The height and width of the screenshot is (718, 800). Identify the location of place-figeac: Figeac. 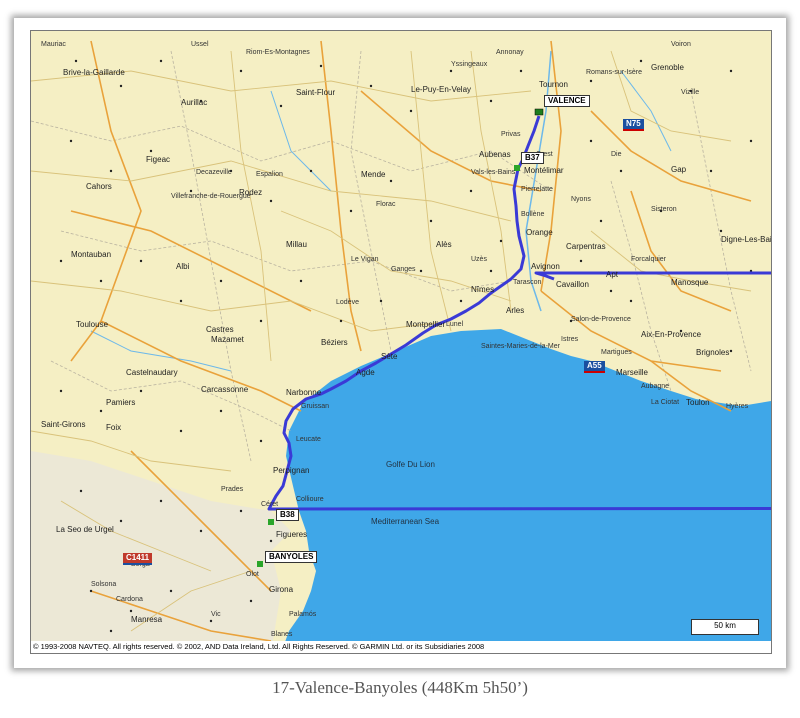
(158, 159).